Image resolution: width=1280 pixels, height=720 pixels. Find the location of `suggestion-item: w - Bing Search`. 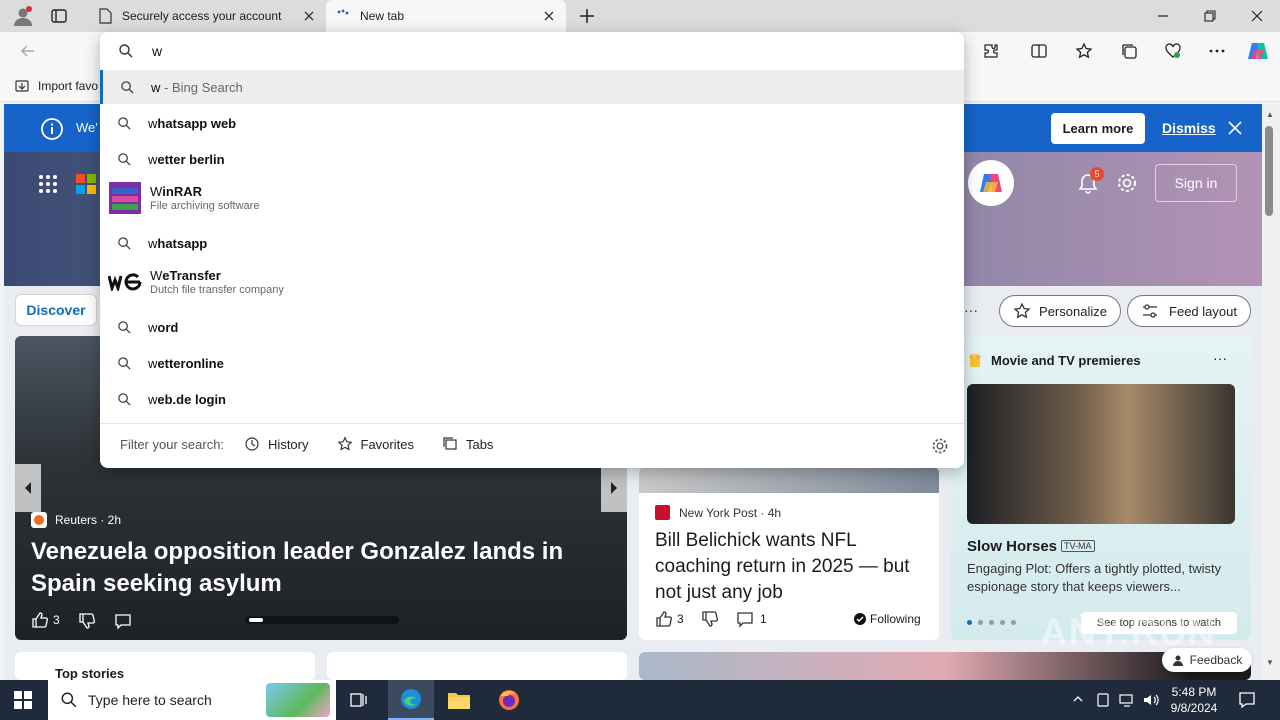

suggestion-item: w - Bing Search is located at coordinates (532, 87).